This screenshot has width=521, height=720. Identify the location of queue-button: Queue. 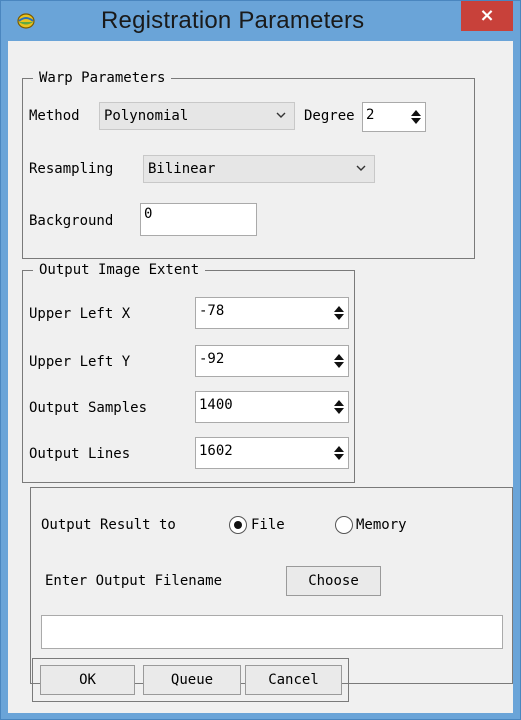
(192, 680).